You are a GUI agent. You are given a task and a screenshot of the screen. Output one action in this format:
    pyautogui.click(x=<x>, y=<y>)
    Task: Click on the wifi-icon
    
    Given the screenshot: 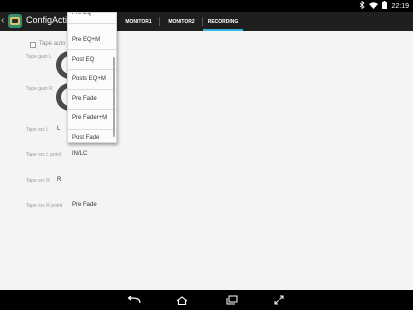 What is the action you would take?
    pyautogui.click(x=374, y=6)
    